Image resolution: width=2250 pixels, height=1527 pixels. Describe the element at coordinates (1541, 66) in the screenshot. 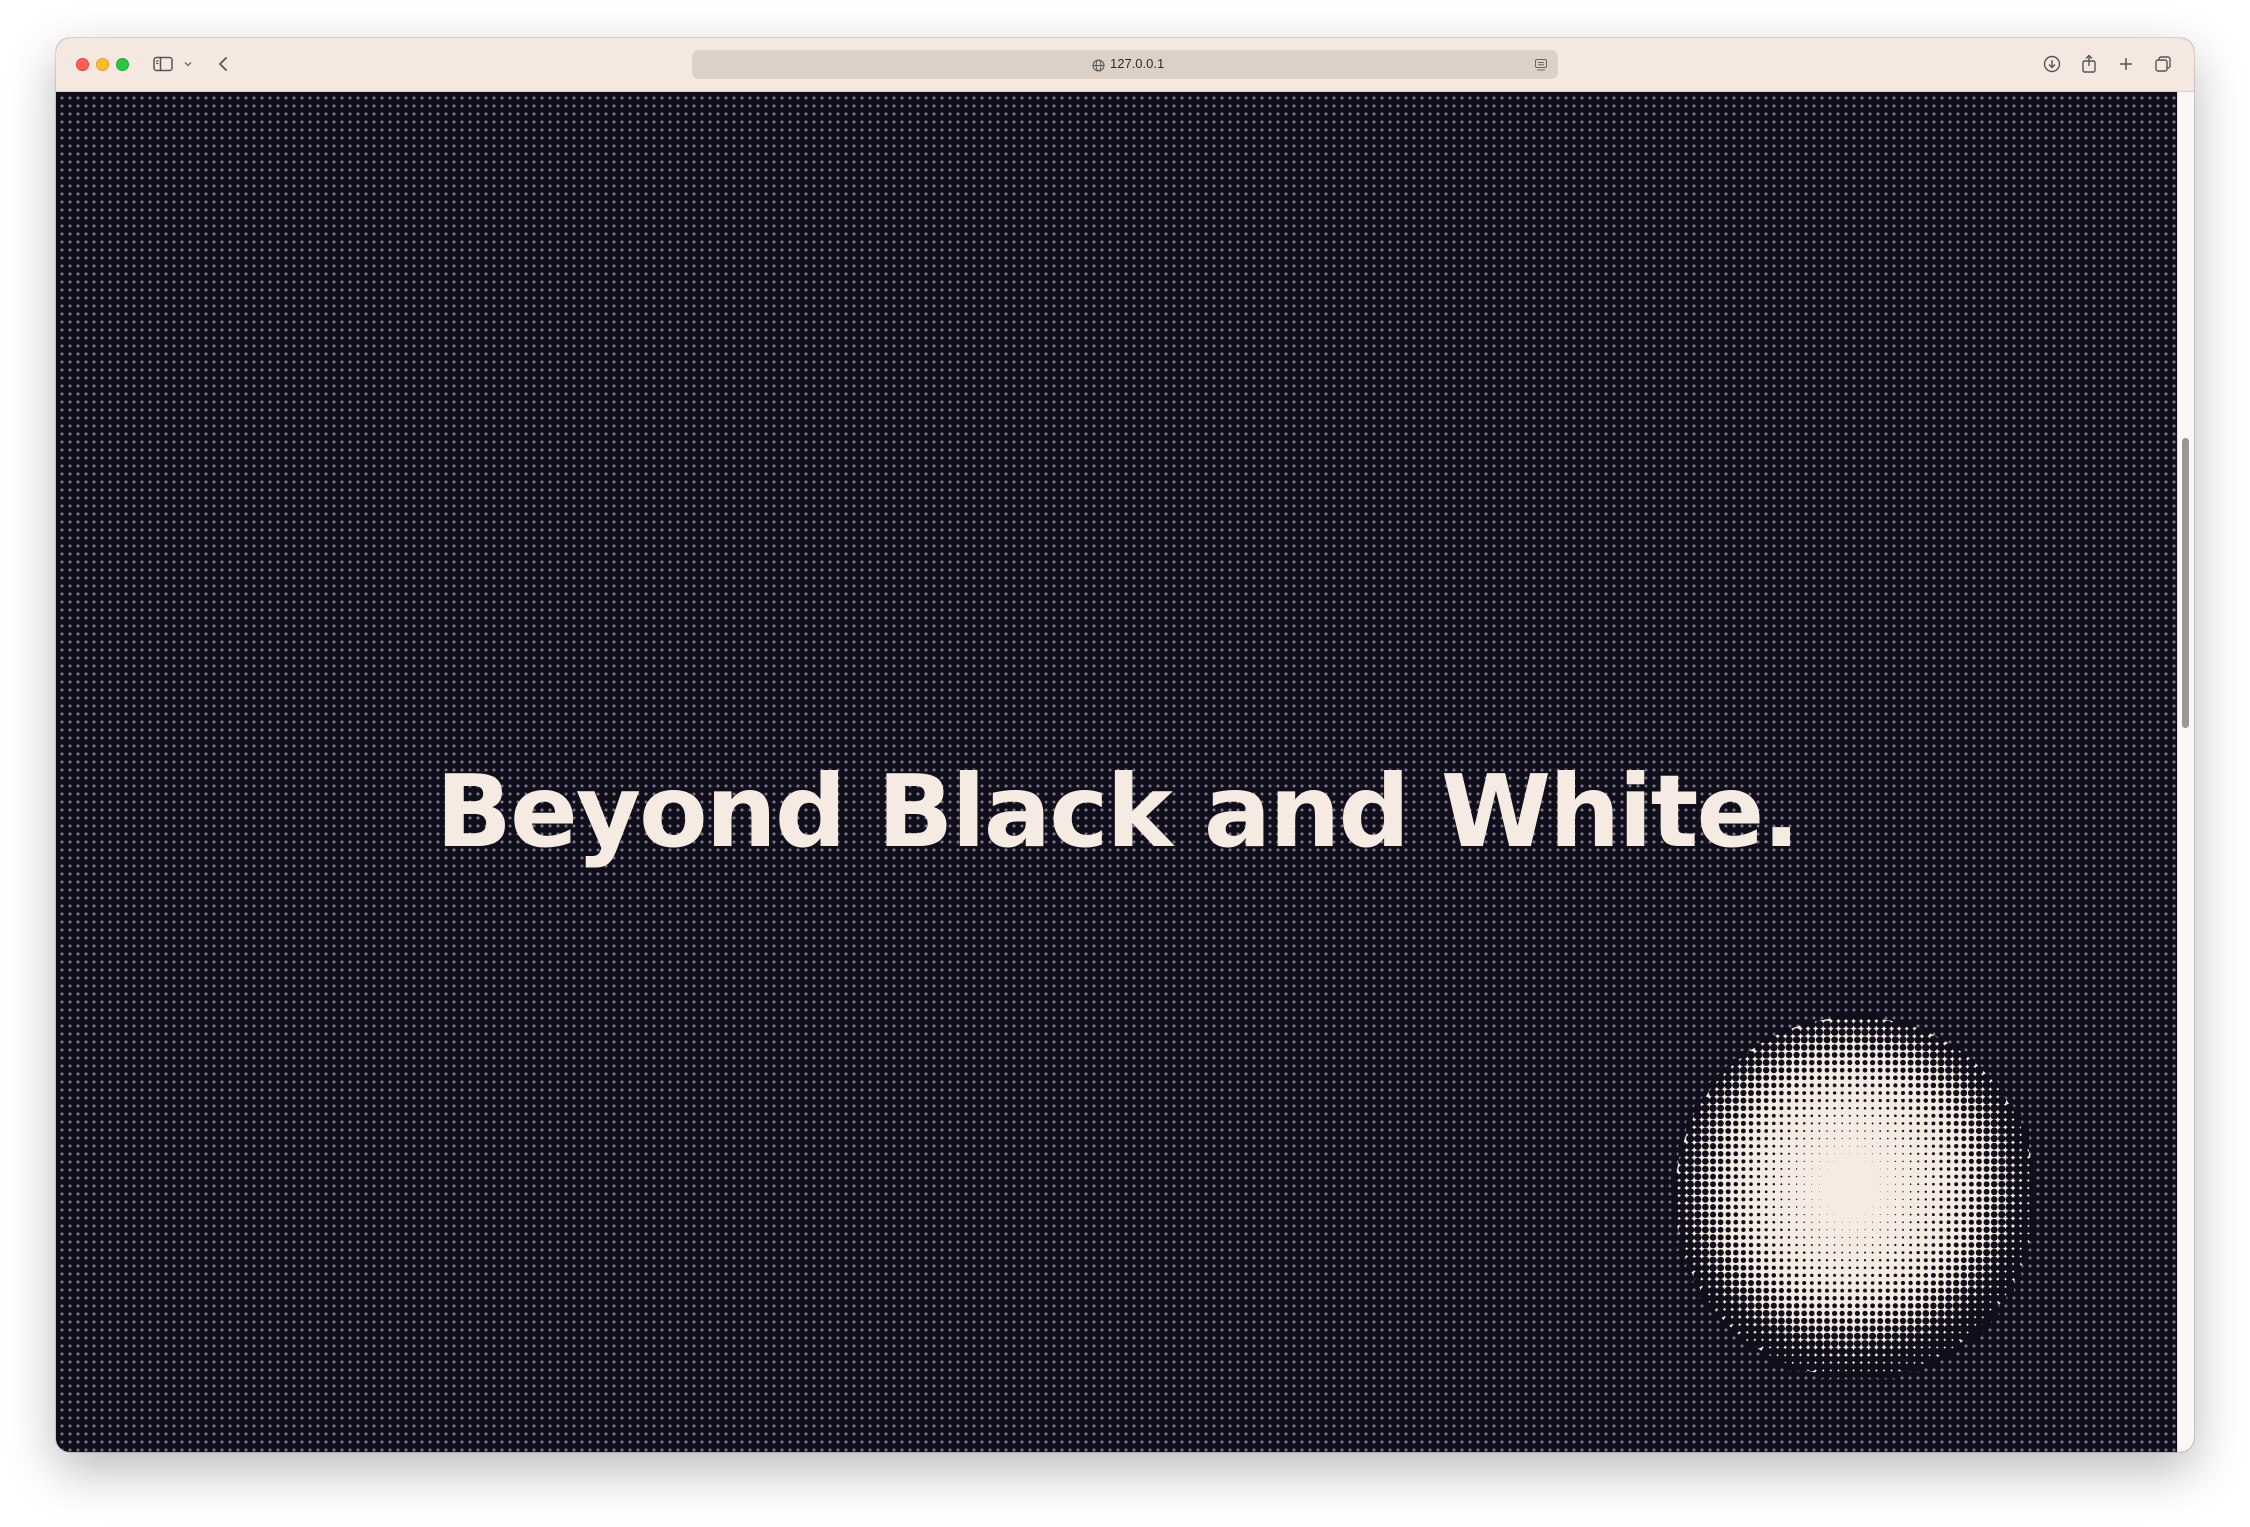

I see `reader-mode-icon` at that location.